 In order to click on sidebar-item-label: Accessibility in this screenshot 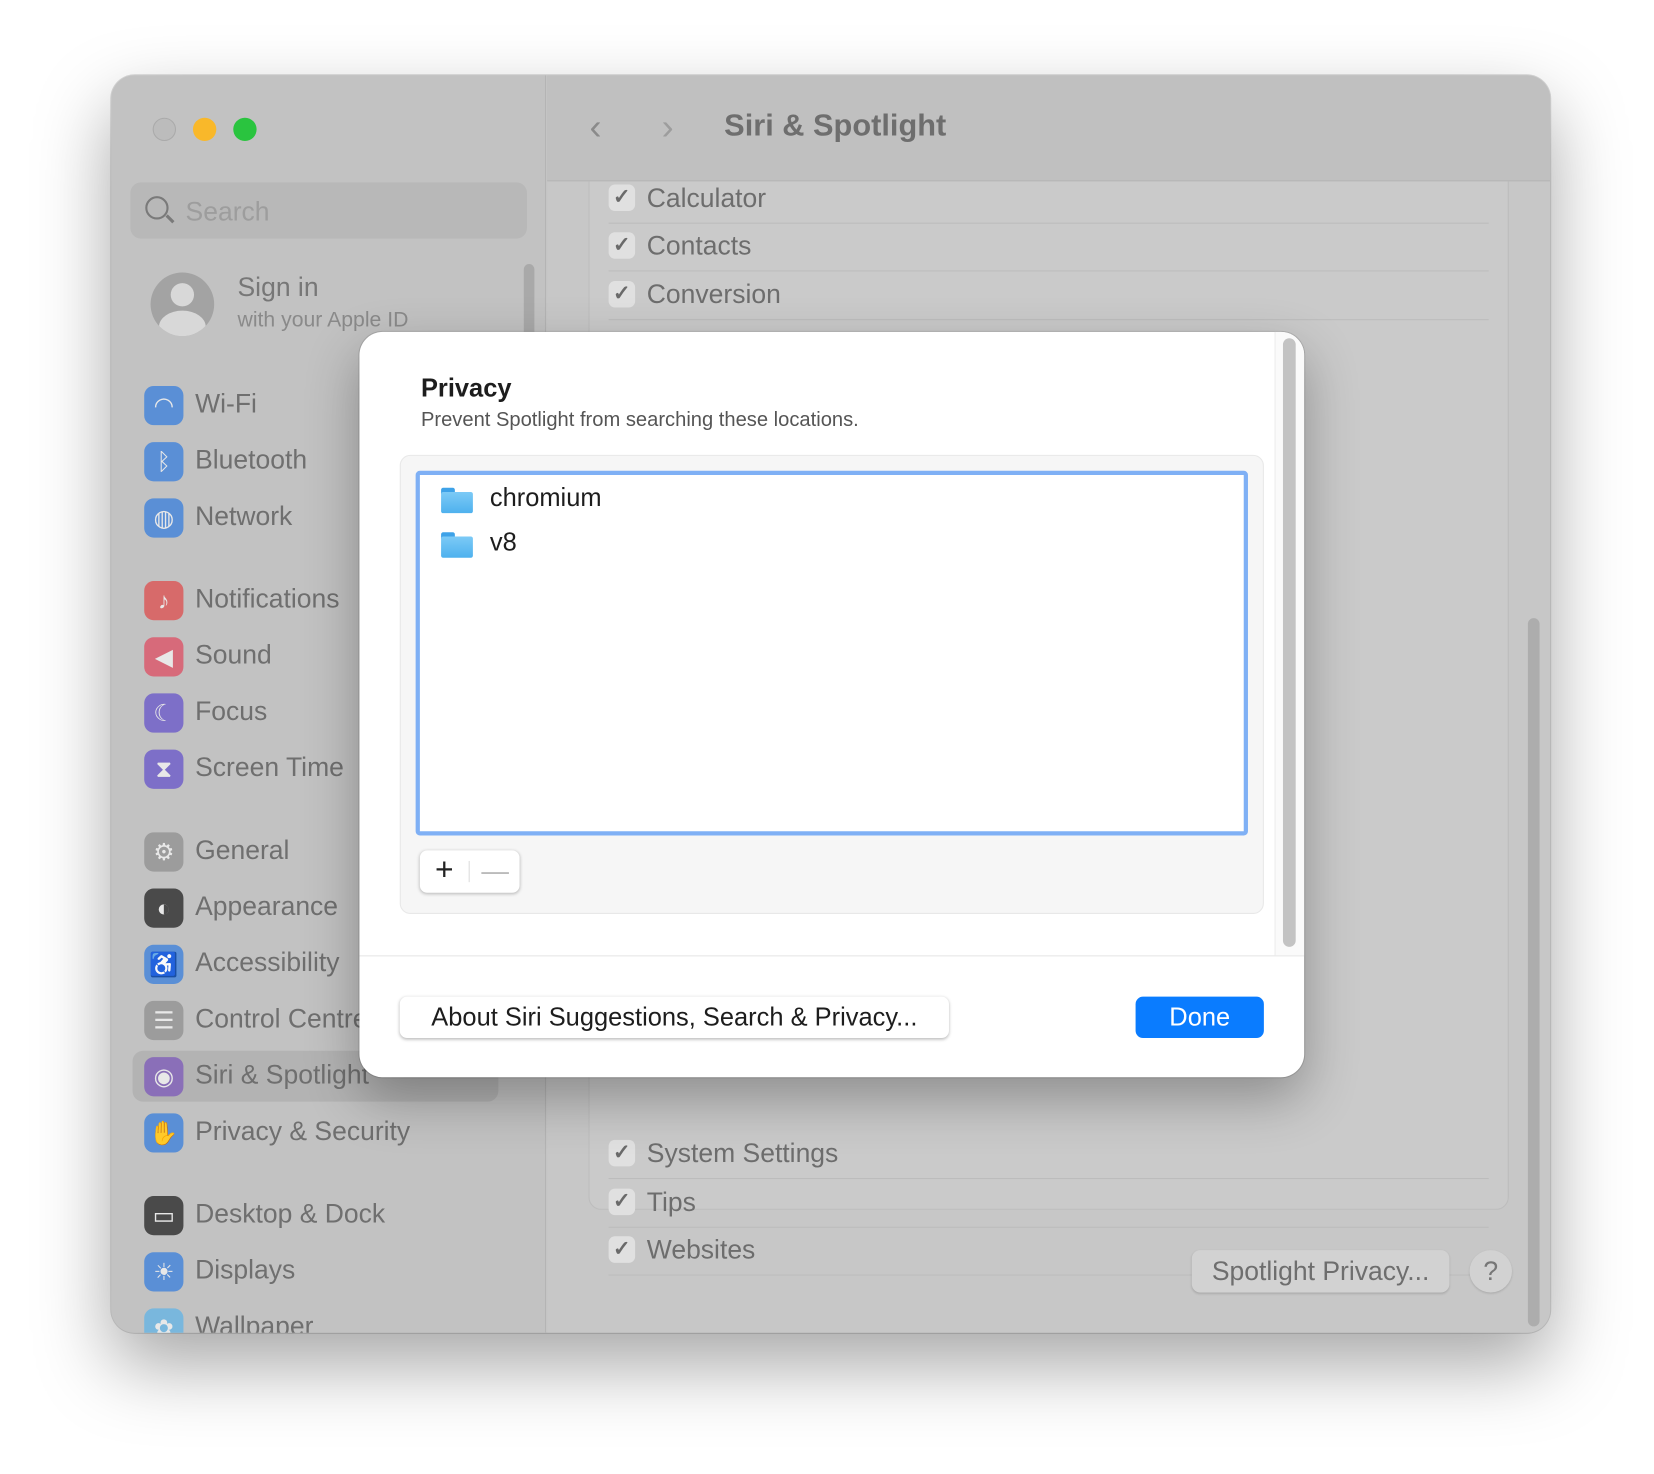, I will do `click(267, 962)`.